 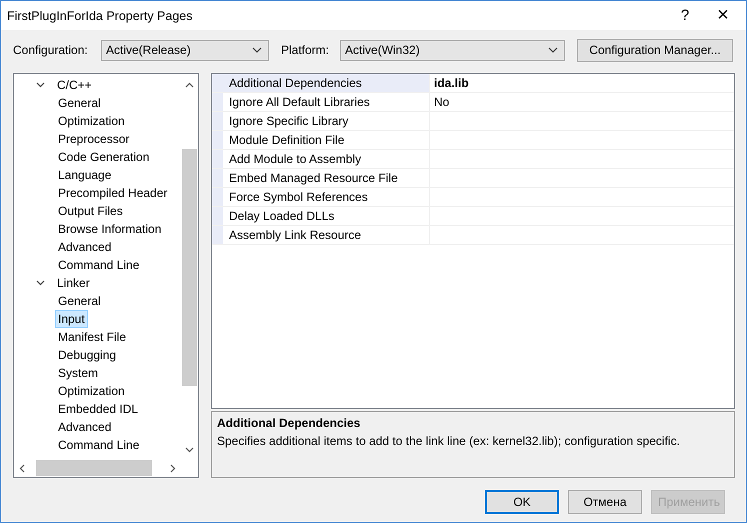 What do you see at coordinates (582, 102) in the screenshot?
I see `property-value: No` at bounding box center [582, 102].